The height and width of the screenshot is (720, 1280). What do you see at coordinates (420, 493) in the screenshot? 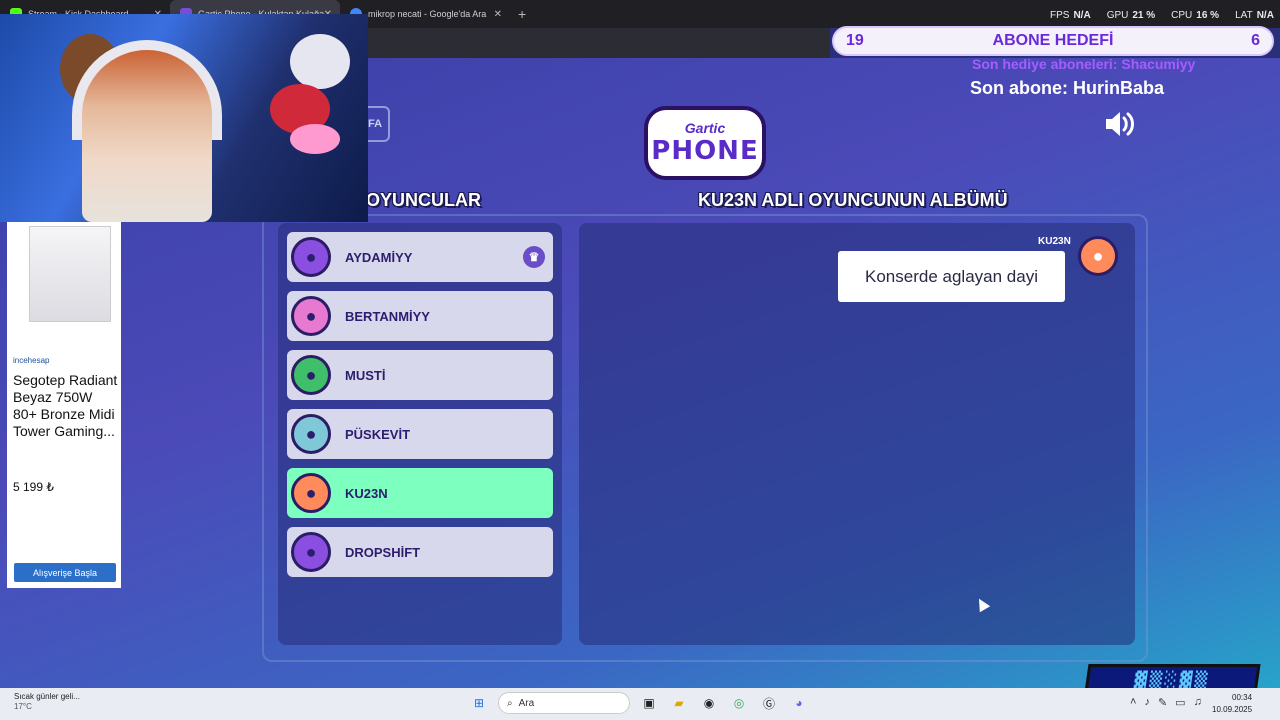
I see `player-row-ku23n: ● KU23N` at bounding box center [420, 493].